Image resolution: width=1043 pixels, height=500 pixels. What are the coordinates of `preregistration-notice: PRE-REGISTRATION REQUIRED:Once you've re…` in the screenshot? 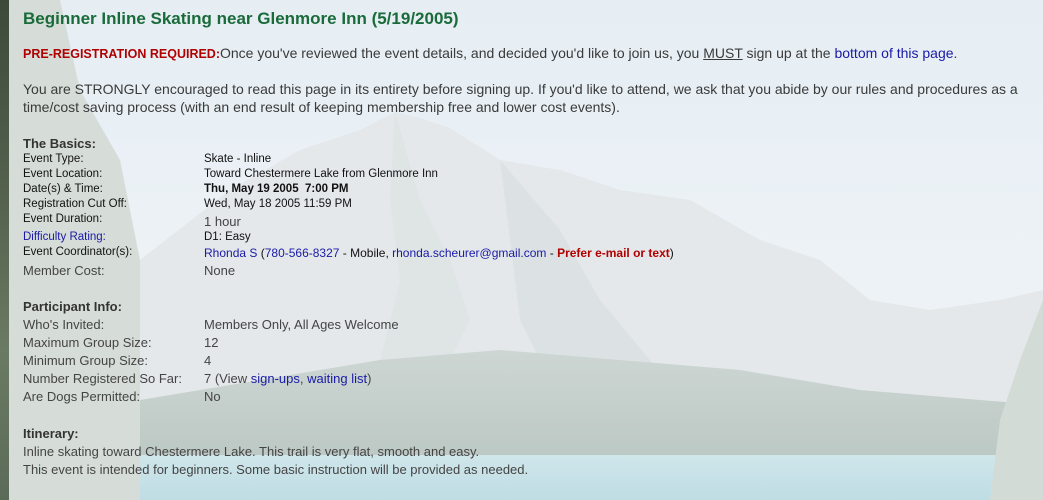 It's located at (490, 53).